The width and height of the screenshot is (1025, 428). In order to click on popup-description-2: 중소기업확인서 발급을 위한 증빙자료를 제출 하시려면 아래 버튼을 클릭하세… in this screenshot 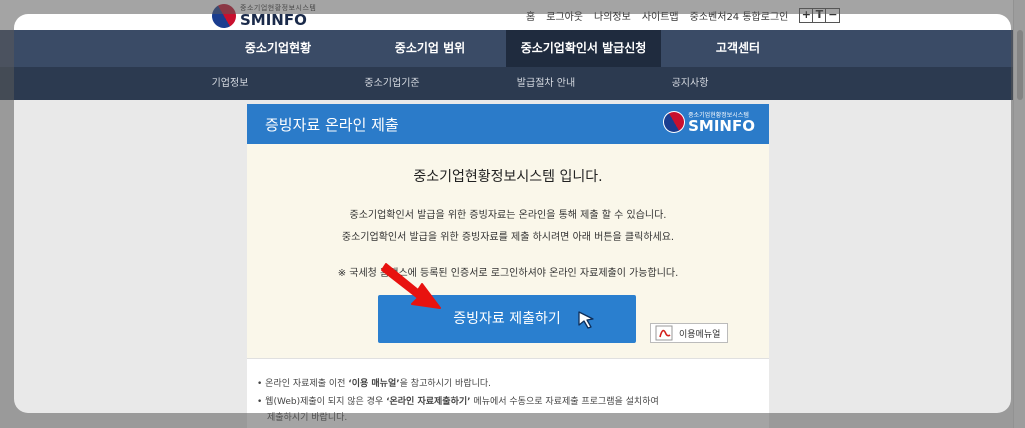, I will do `click(508, 237)`.